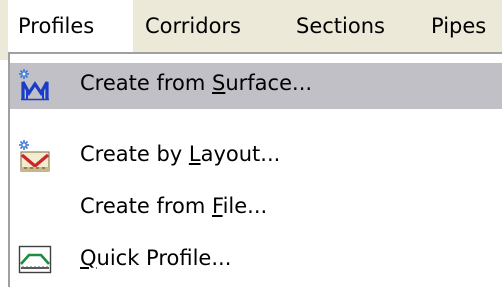 The height and width of the screenshot is (287, 502). Describe the element at coordinates (70, 30) in the screenshot. I see `menu-profiles: Profiles` at that location.